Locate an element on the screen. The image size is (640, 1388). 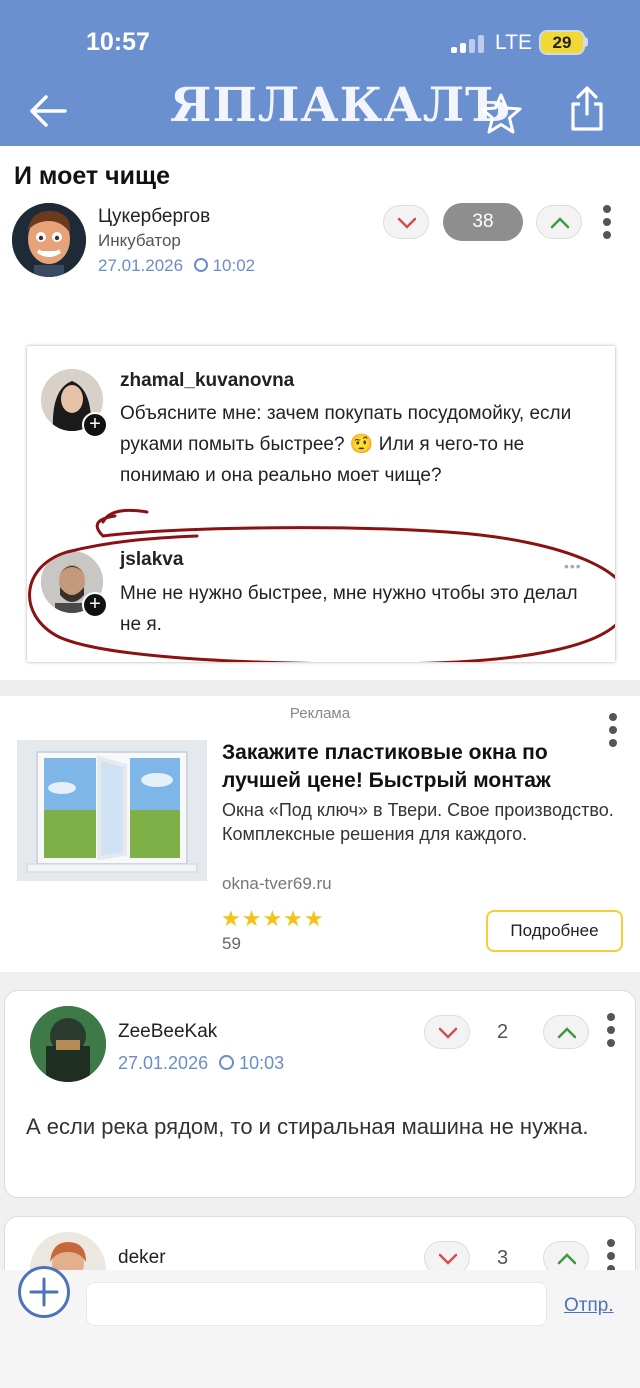
post-title: И моет чище is located at coordinates (92, 176).